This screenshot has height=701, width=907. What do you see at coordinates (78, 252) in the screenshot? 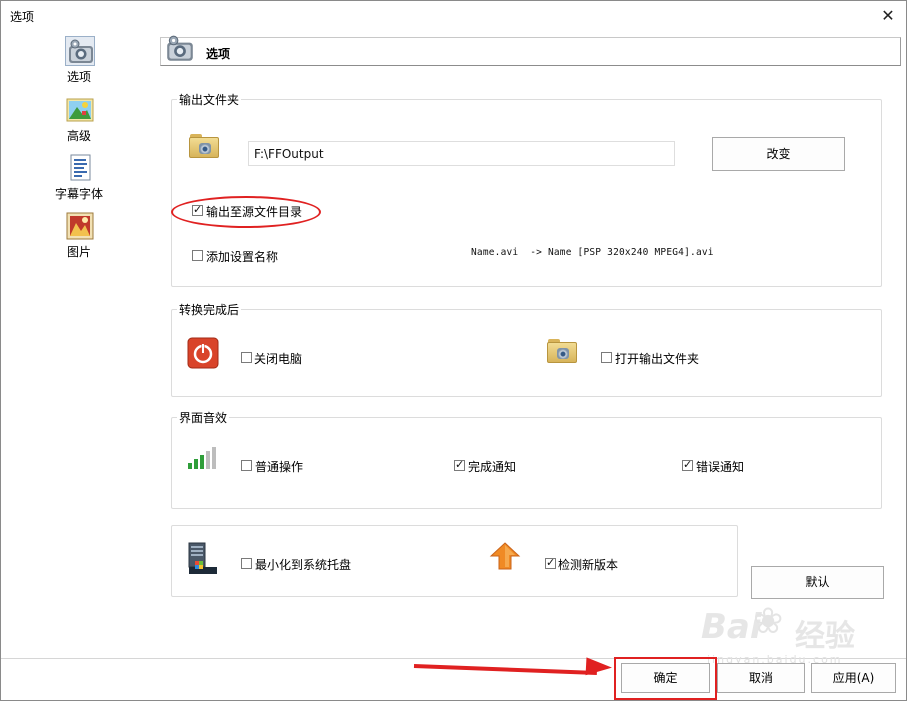
I see `sidebar-item-label: 图片` at bounding box center [78, 252].